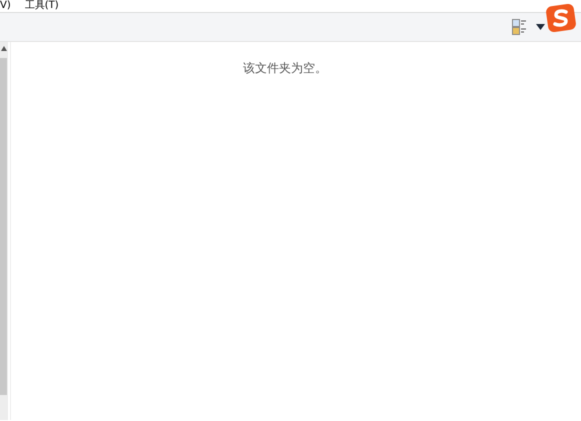 The height and width of the screenshot is (421, 581). I want to click on empty-folder-message: 该文件夹为空。, so click(285, 67).